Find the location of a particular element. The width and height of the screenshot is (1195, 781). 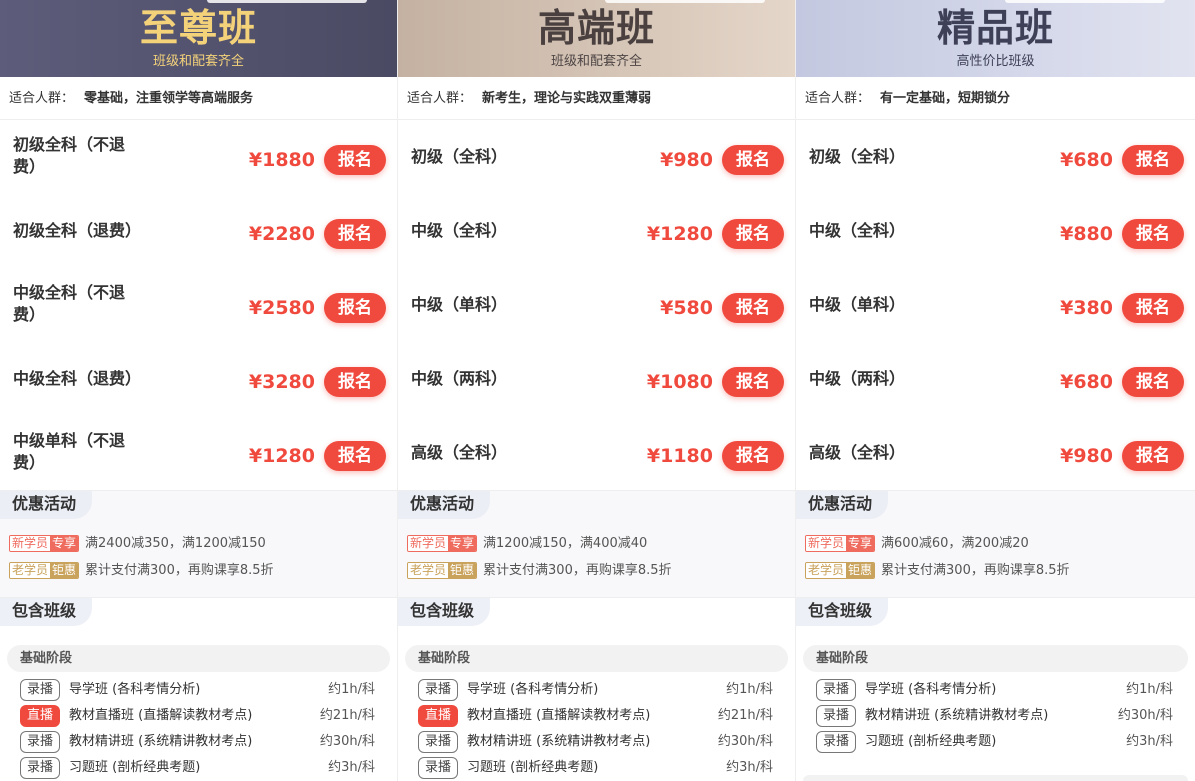

column-header: 至尊班 班级和配套齐全 is located at coordinates (198, 38).